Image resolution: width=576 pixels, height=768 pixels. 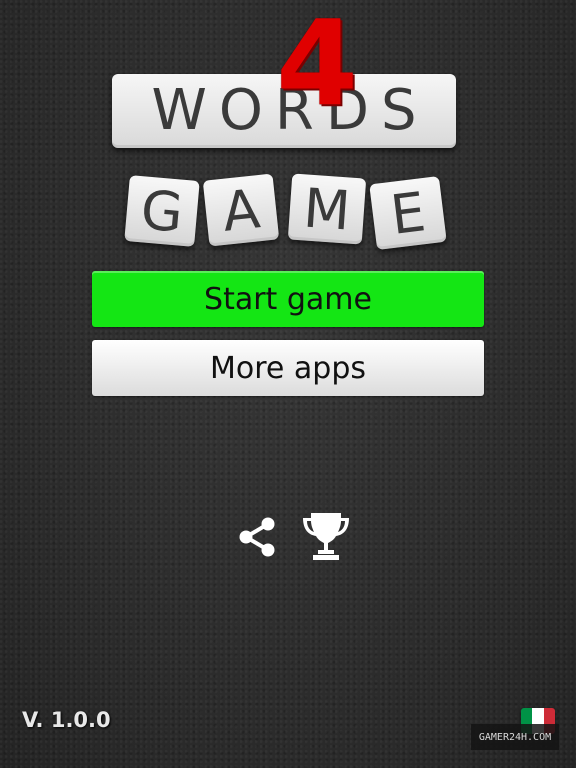 I want to click on logo-tile-a: A, so click(x=241, y=210).